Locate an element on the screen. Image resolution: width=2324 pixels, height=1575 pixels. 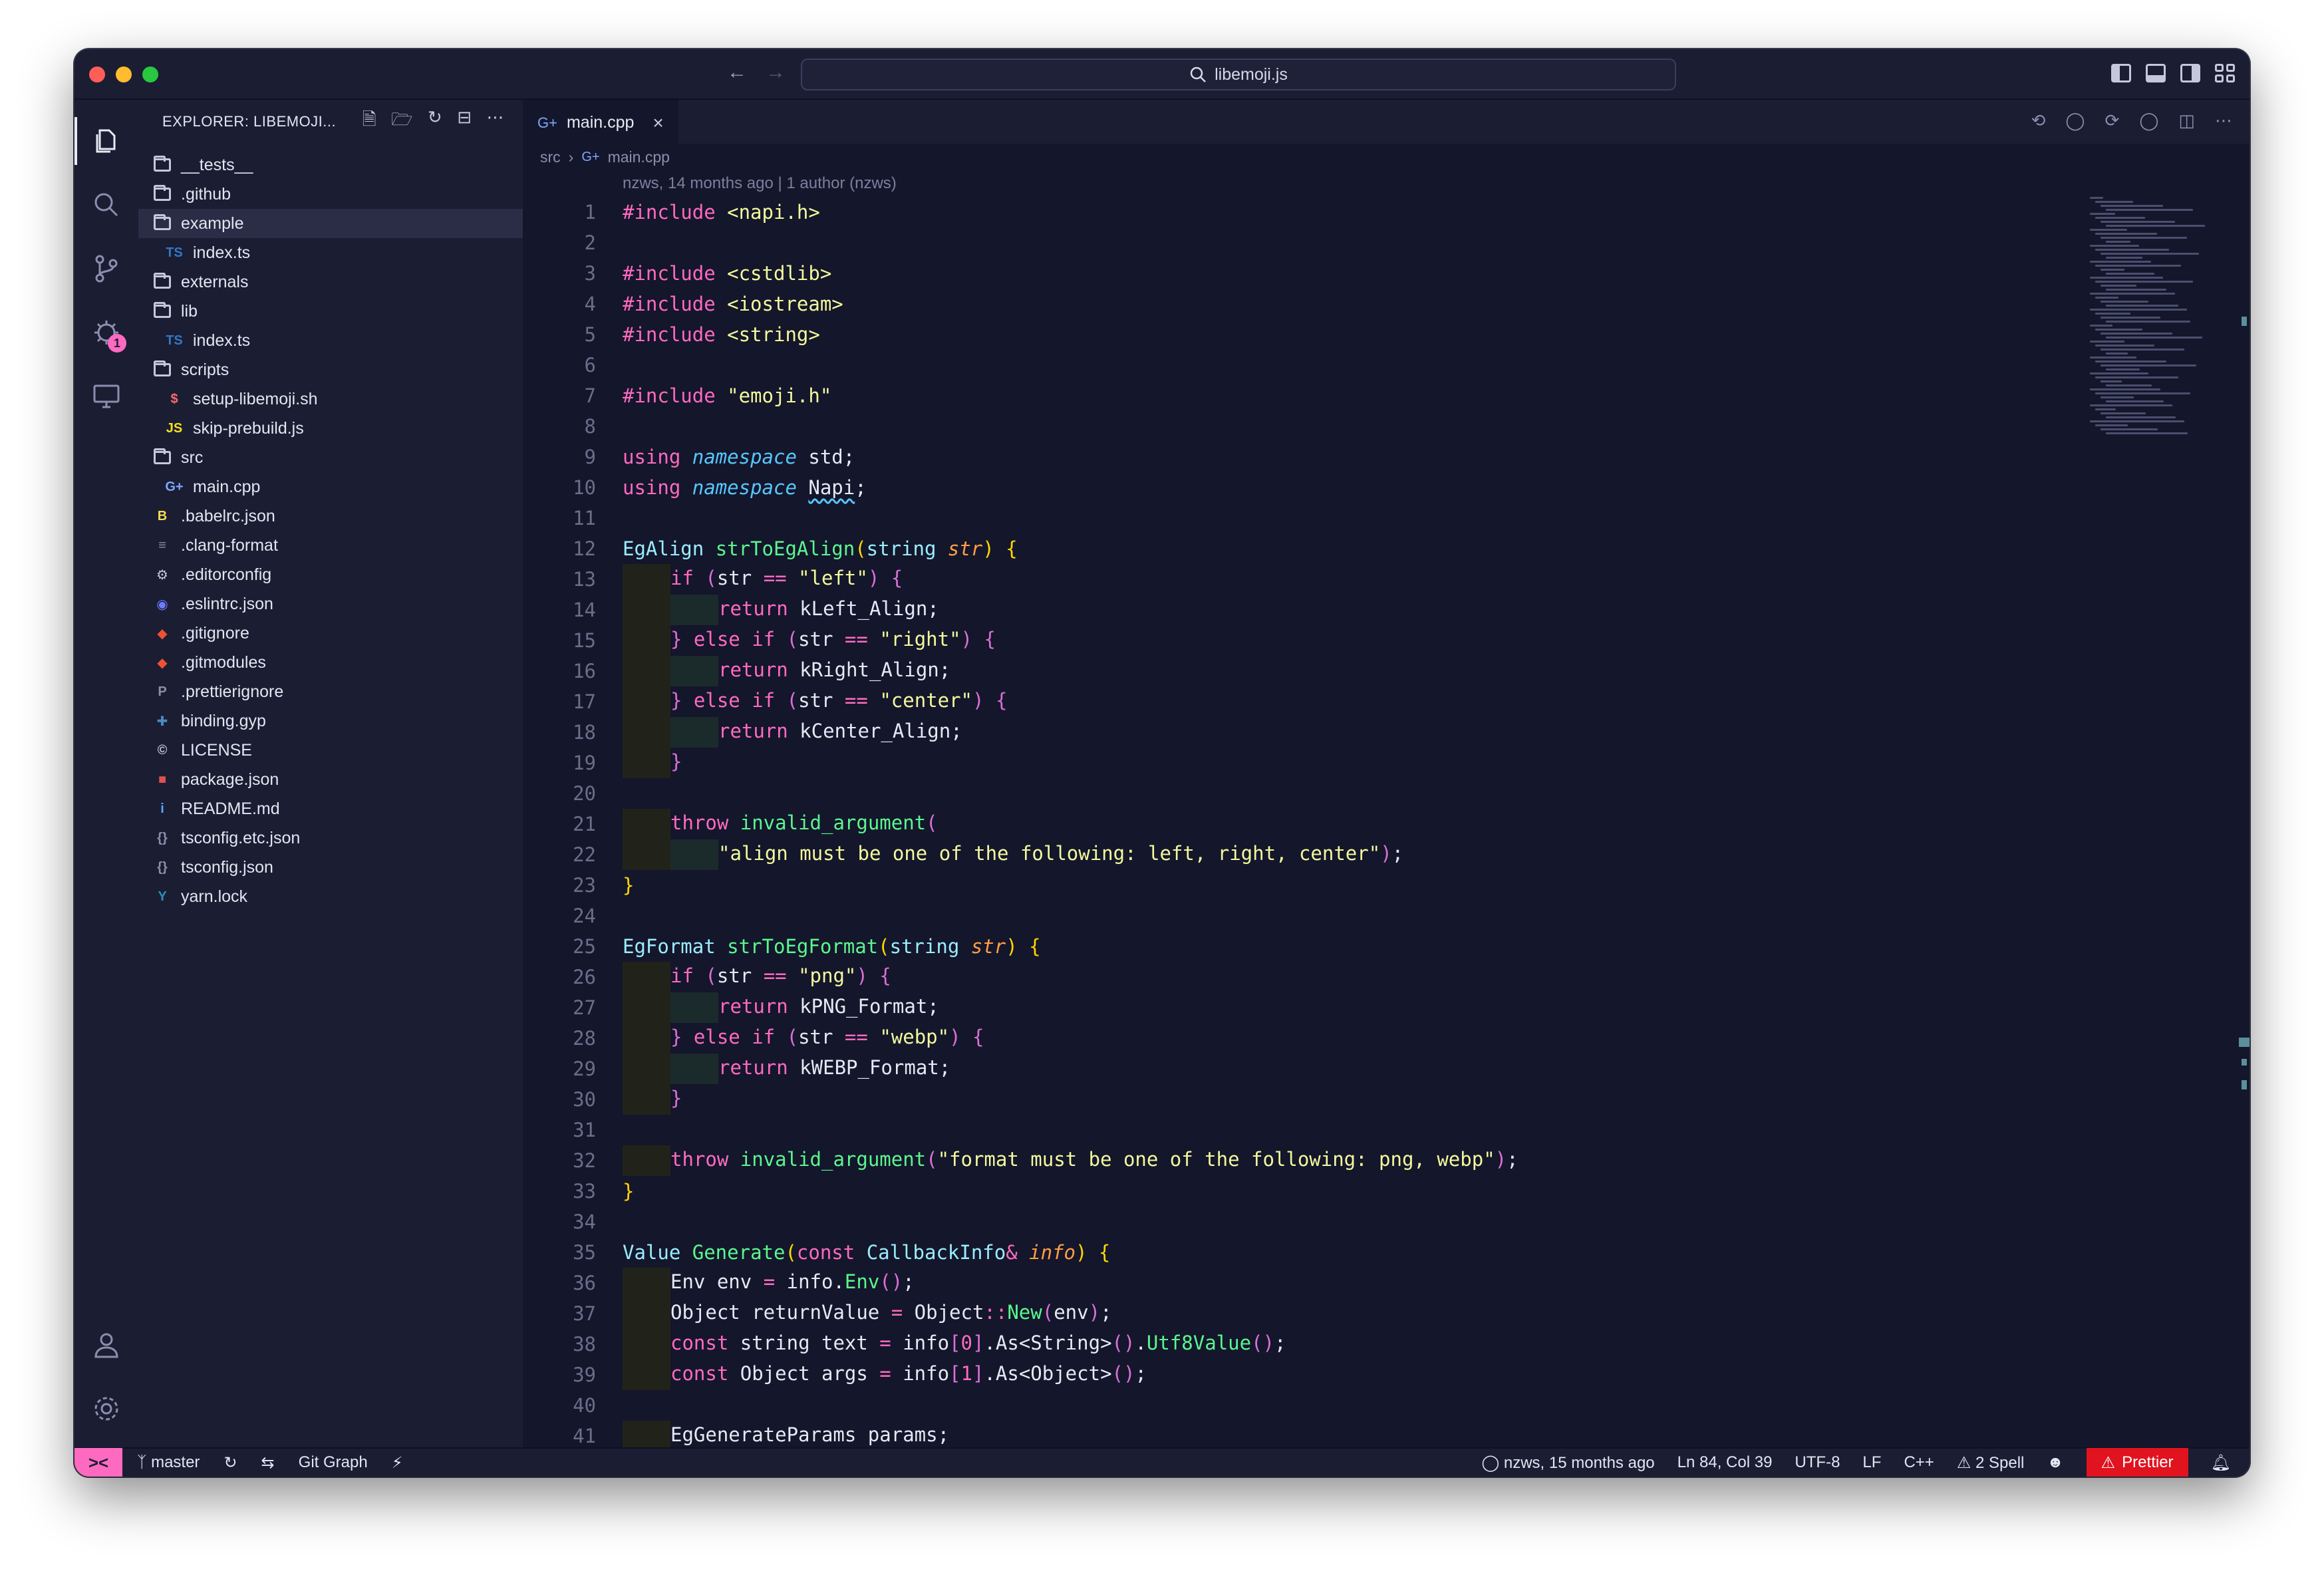
next-change-icon: ⟳ is located at coordinates (2112, 120).